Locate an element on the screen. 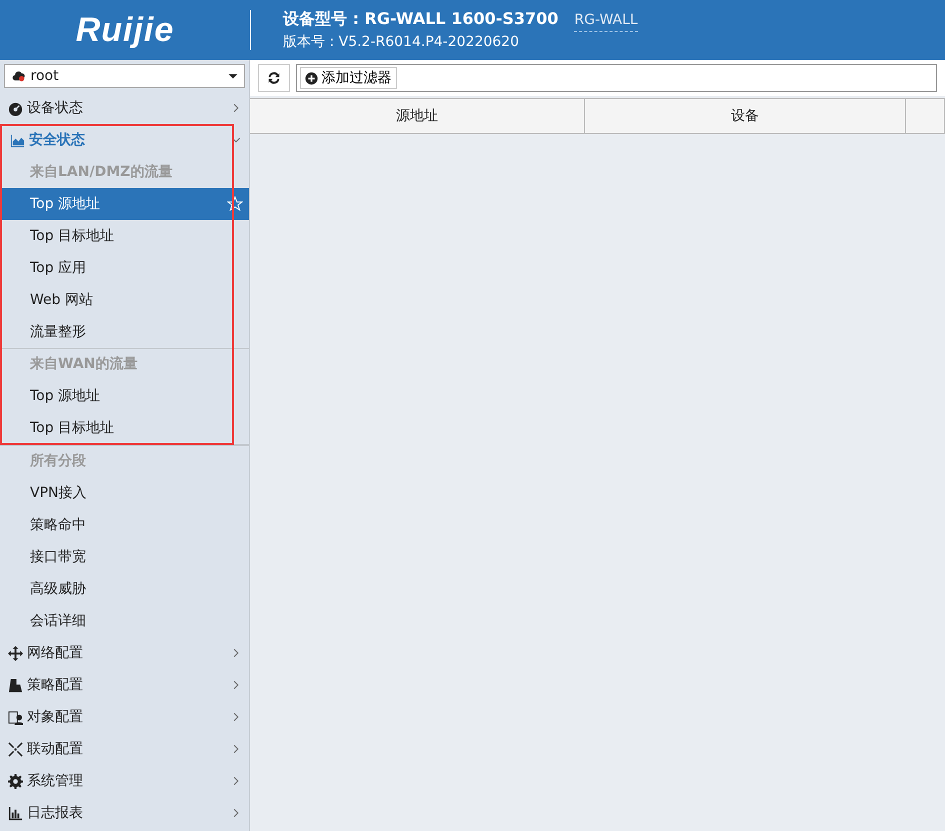 The image size is (945, 831). model-link: RG-WALL is located at coordinates (606, 21).